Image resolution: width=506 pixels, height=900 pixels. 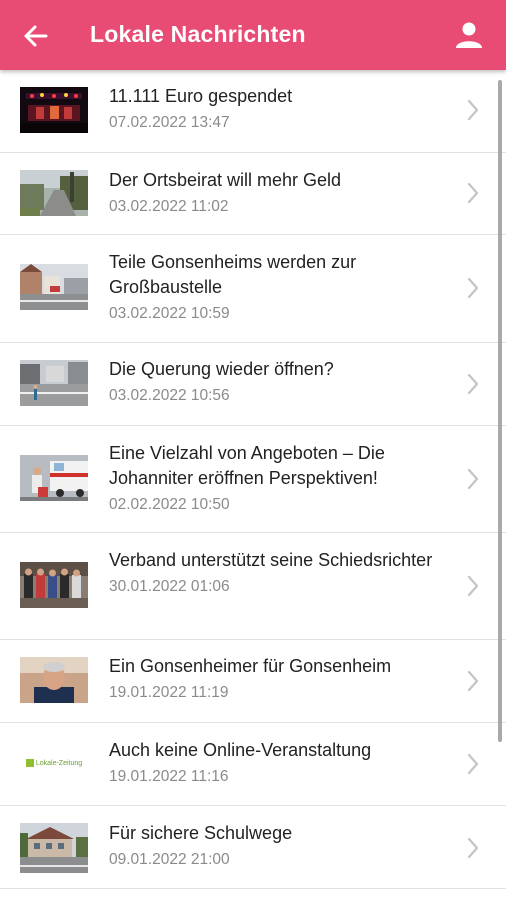 I want to click on news-date: 19.01.2022 11:16, so click(x=169, y=776).